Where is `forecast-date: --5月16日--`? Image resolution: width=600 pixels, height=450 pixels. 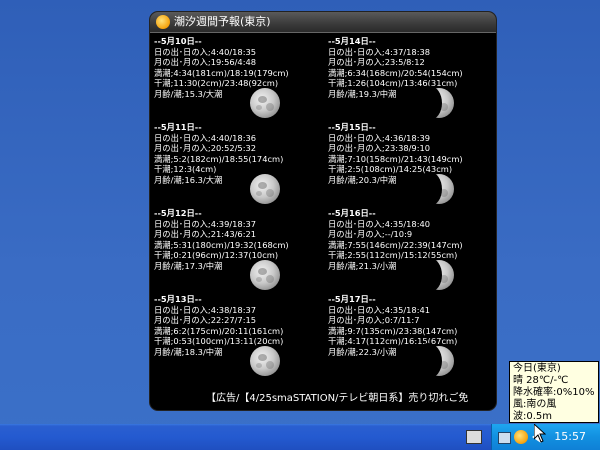 forecast-date: --5月16日-- is located at coordinates (352, 213).